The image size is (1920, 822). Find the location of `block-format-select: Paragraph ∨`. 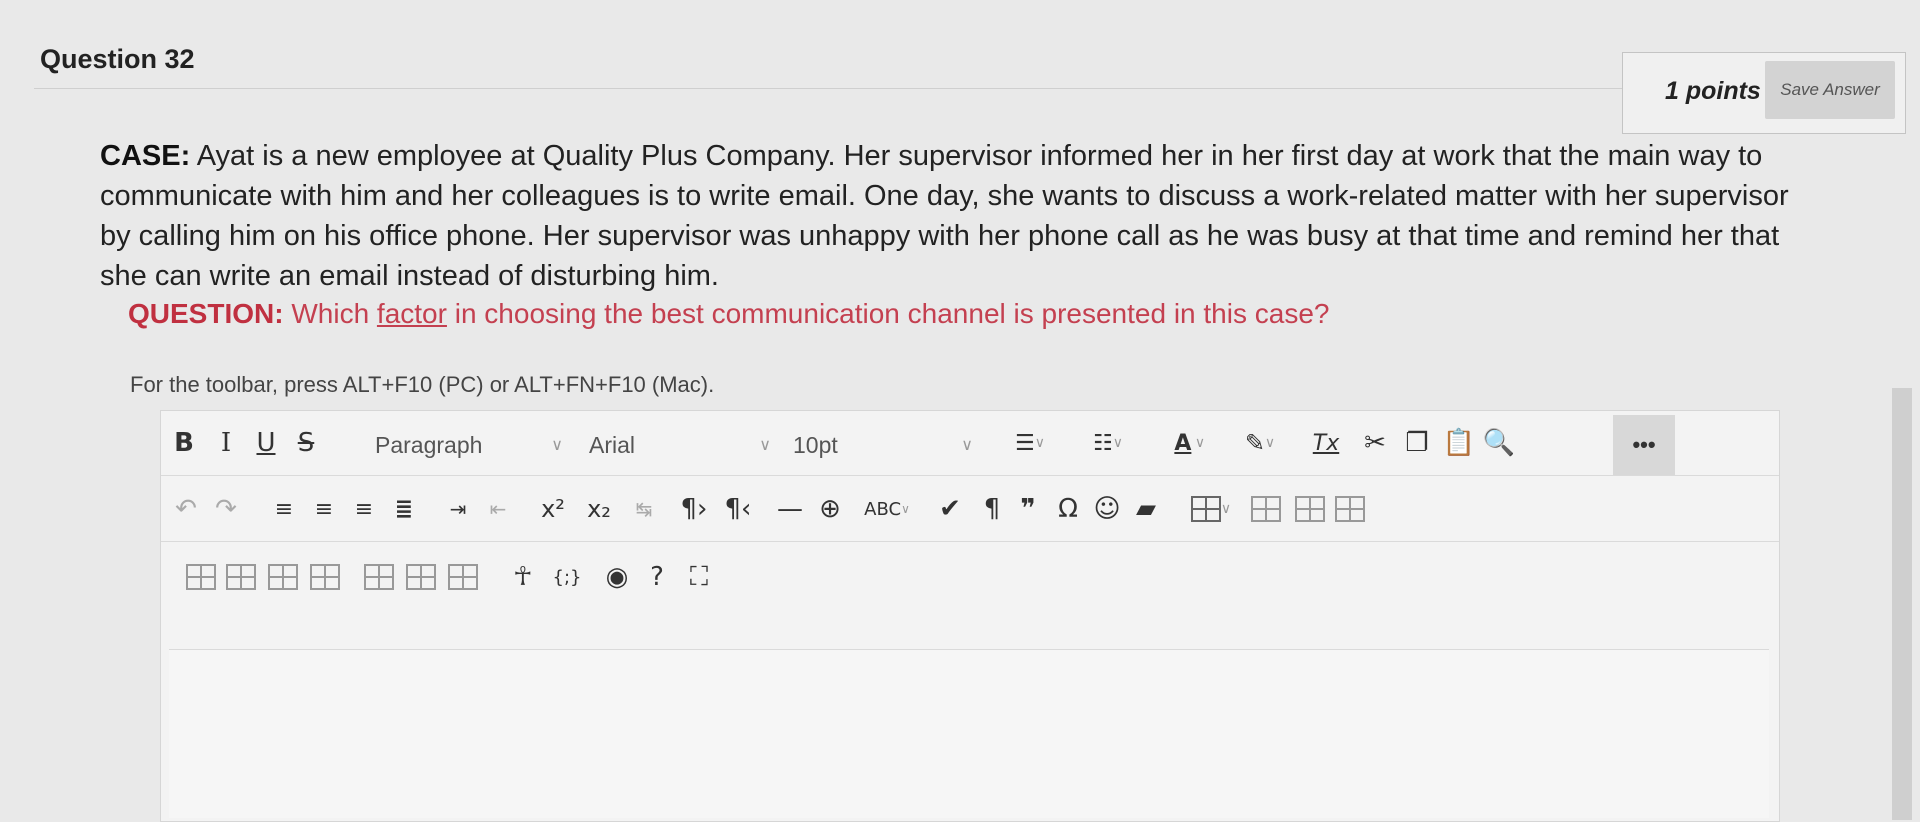

block-format-select: Paragraph ∨ is located at coordinates (471, 445).